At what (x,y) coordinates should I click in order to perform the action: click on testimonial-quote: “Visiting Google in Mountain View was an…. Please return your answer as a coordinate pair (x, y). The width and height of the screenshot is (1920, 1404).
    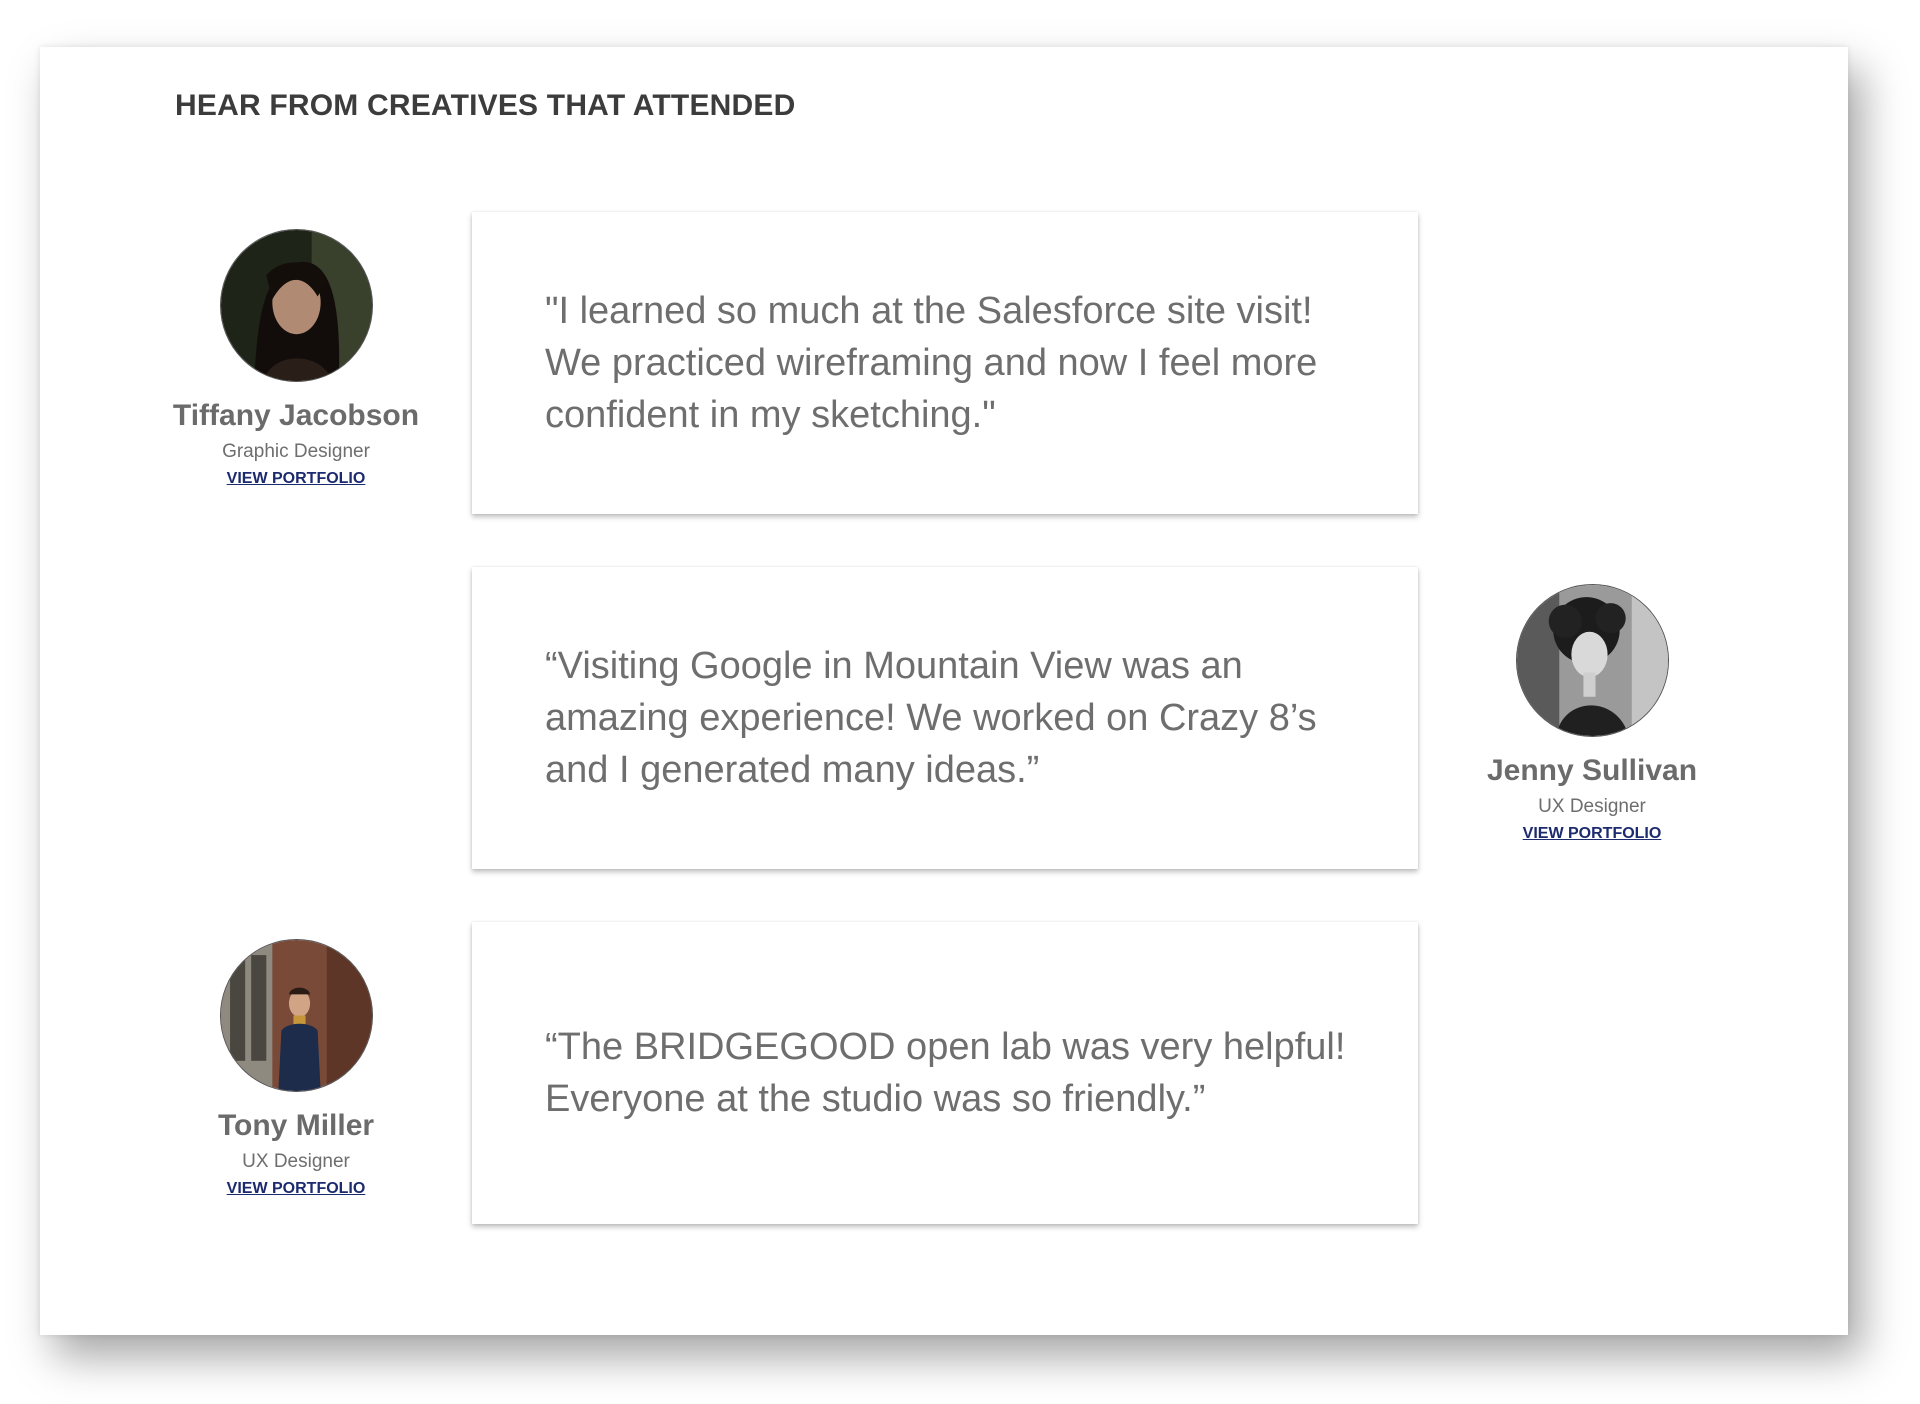
    Looking at the image, I should click on (931, 718).